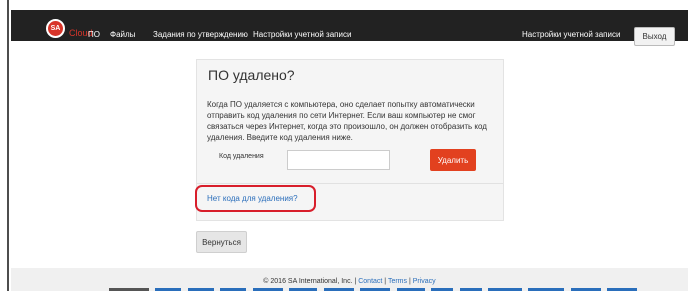 The image size is (688, 291). Describe the element at coordinates (255, 198) in the screenshot. I see `highlight-annotation` at that location.